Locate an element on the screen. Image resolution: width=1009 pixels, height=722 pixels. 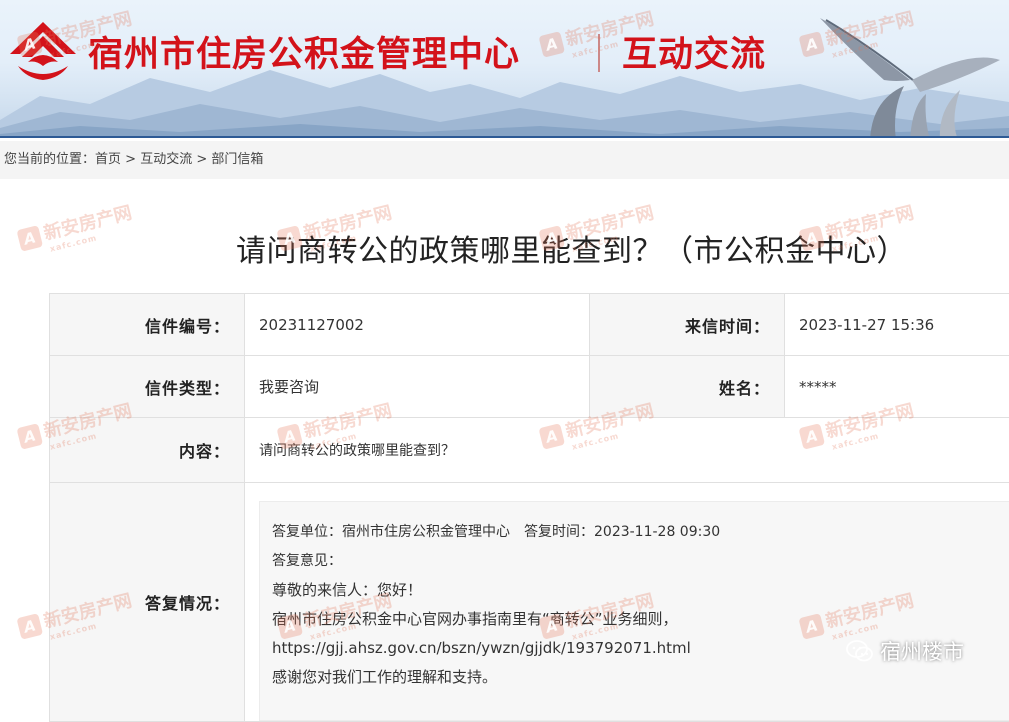
banner-bottom-line is located at coordinates (504, 137).